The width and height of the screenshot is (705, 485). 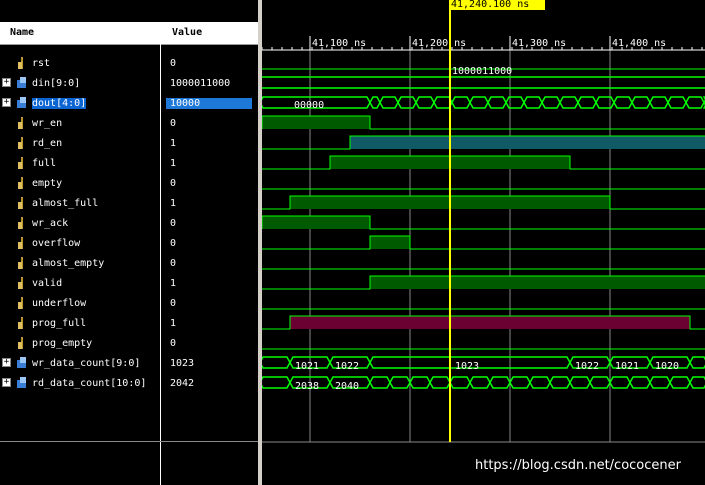 What do you see at coordinates (129, 343) in the screenshot?
I see `signal-row: prog_empty 0` at bounding box center [129, 343].